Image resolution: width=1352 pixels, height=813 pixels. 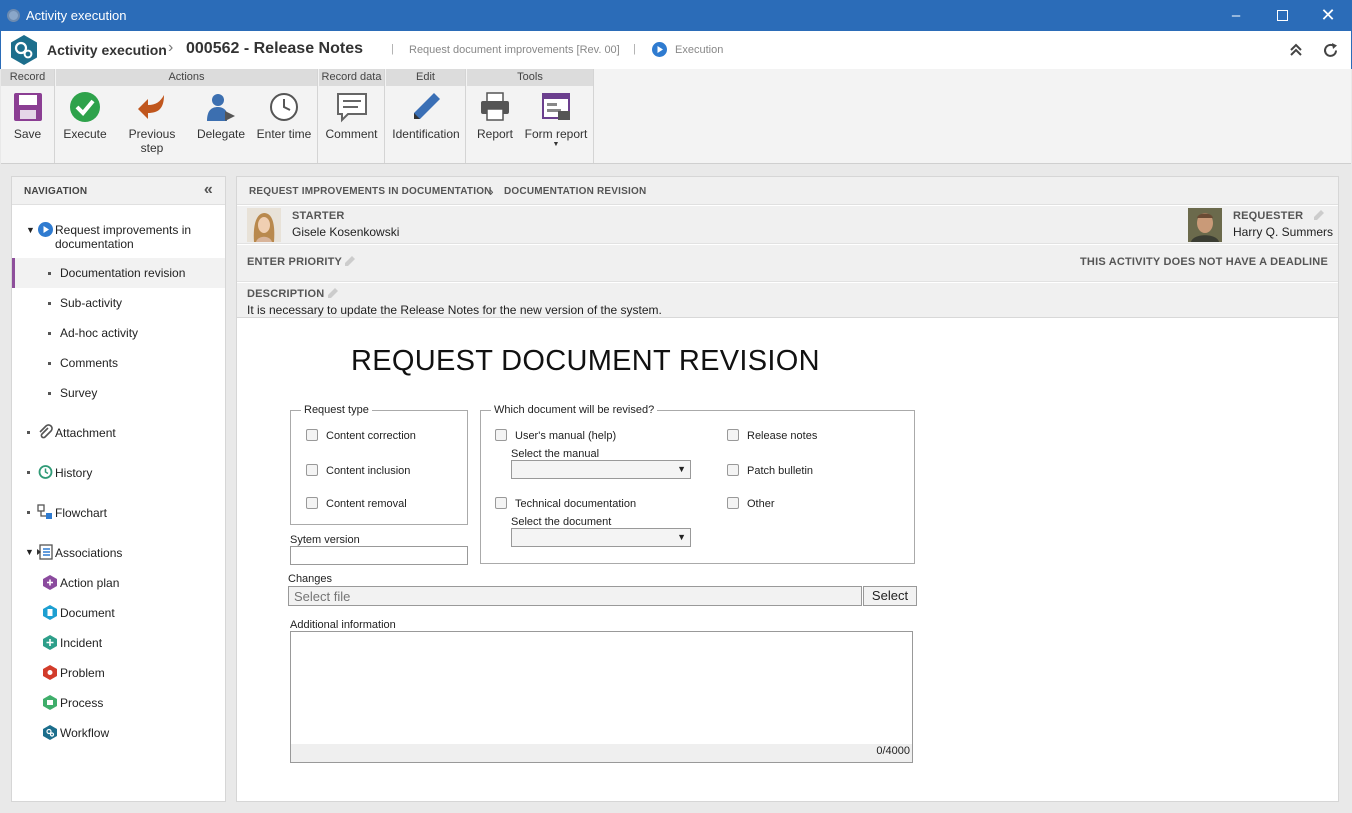 I want to click on report-button: Report, so click(x=495, y=116).